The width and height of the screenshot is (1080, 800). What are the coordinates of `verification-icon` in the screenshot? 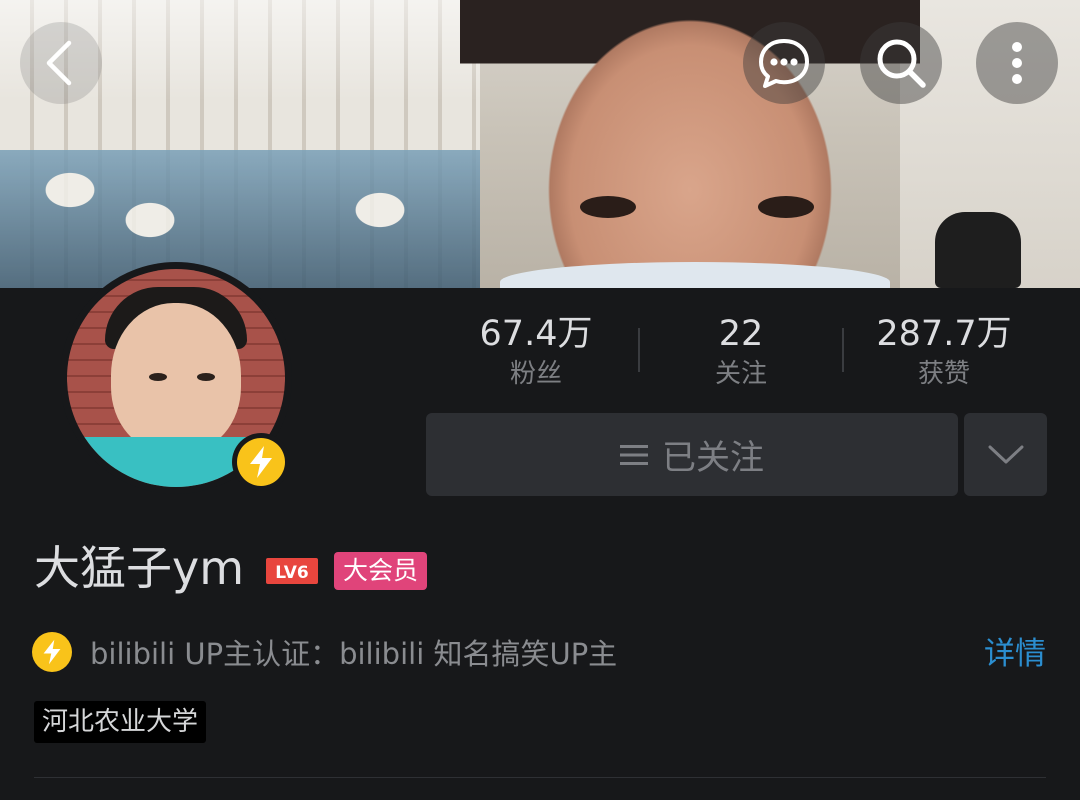 It's located at (52, 652).